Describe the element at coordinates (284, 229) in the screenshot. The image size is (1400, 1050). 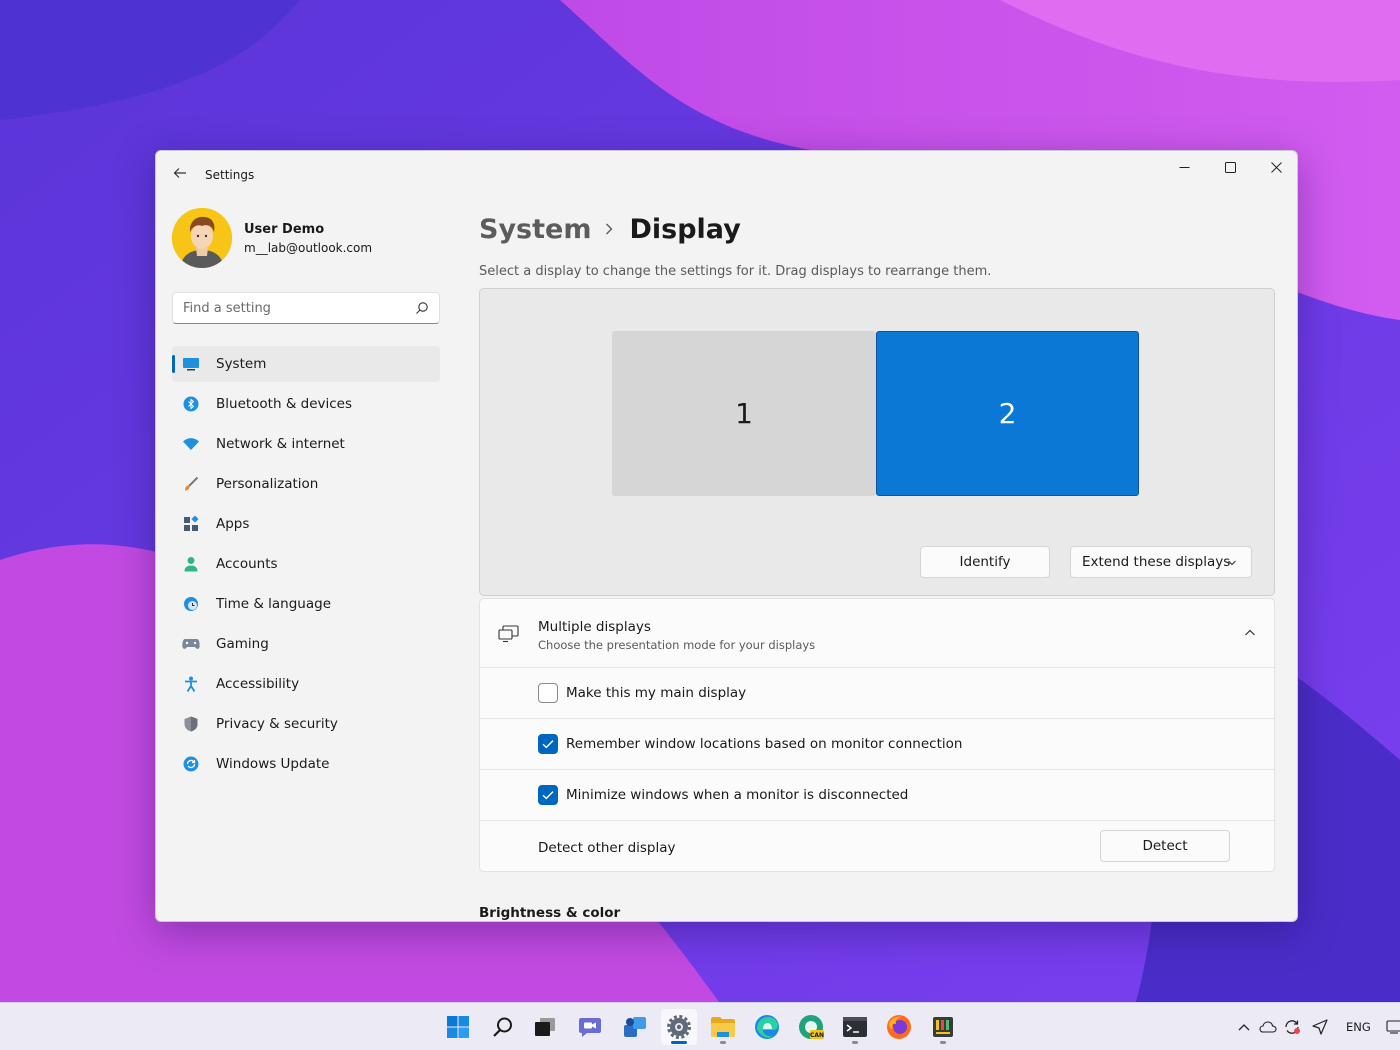
I see `user-name: User Demo` at that location.